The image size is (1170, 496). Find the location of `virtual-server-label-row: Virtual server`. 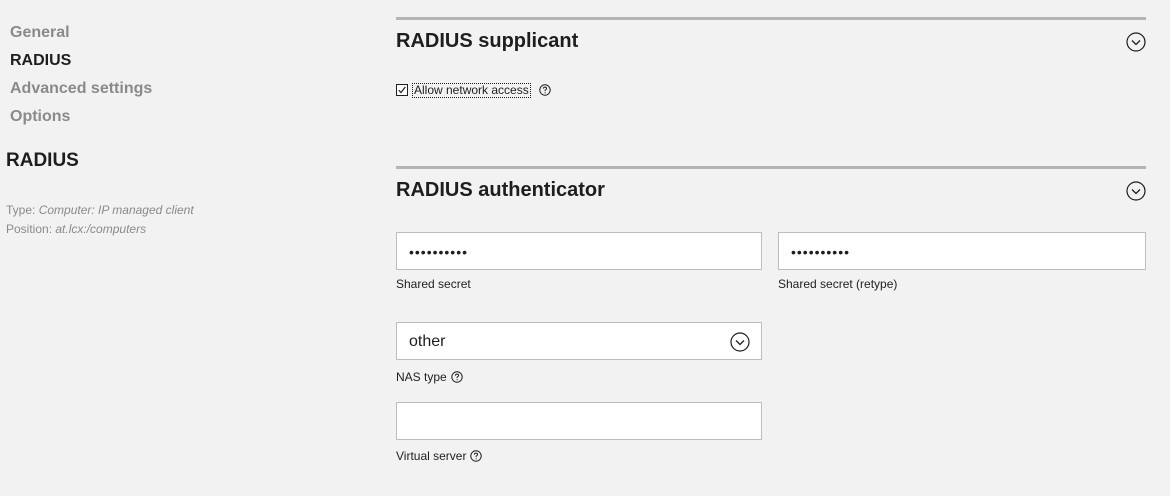

virtual-server-label-row: Virtual server is located at coordinates (439, 456).